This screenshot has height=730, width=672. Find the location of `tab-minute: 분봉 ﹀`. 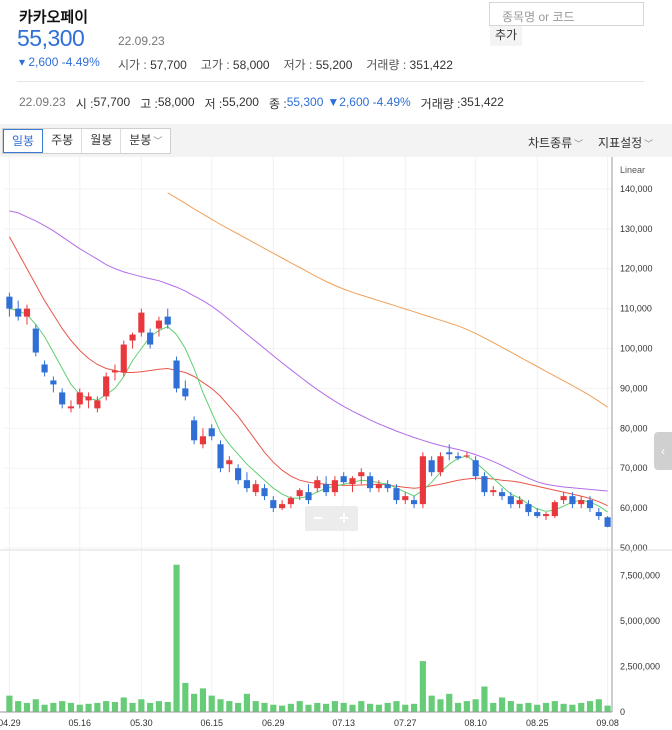

tab-minute: 분봉 ﹀ is located at coordinates (145, 141).